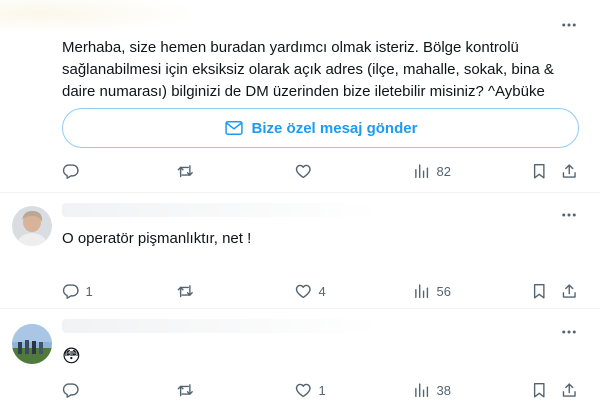 This screenshot has width=600, height=410. Describe the element at coordinates (334, 128) in the screenshot. I see `send-dm-label: Bize özel mesaj gönder` at that location.